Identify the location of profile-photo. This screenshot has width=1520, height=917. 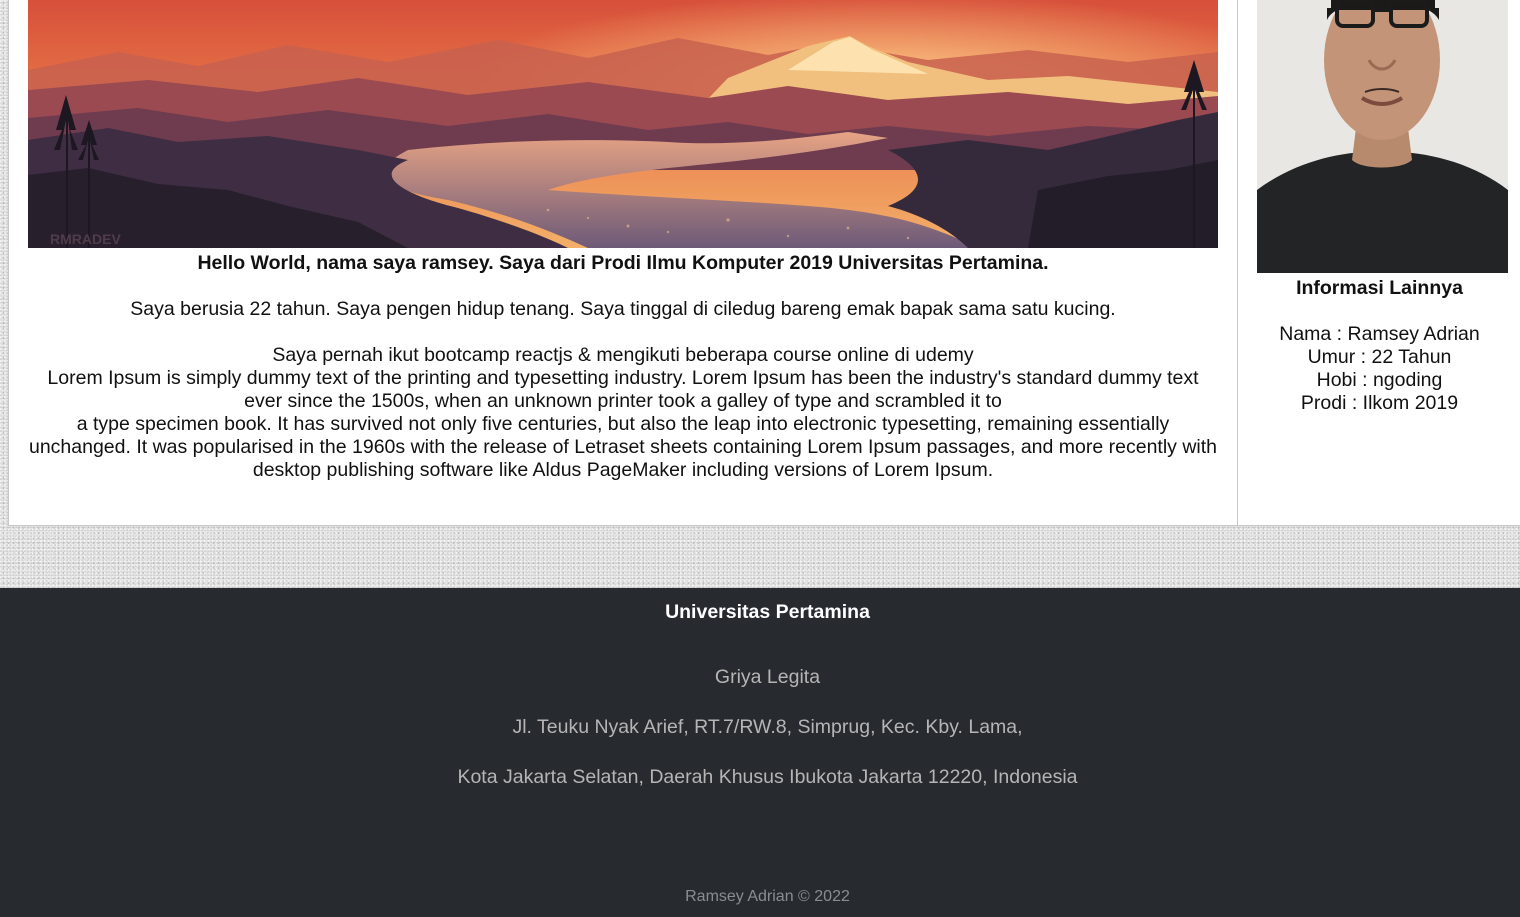
(1382, 136).